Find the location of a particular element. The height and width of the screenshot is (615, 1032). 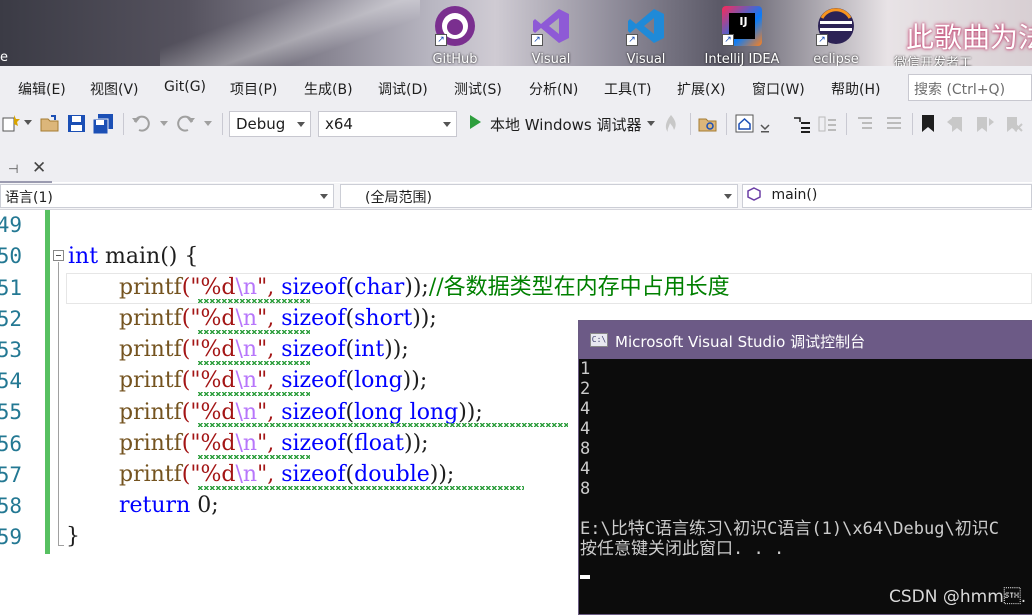

console-output-line: 2 is located at coordinates (585, 389).